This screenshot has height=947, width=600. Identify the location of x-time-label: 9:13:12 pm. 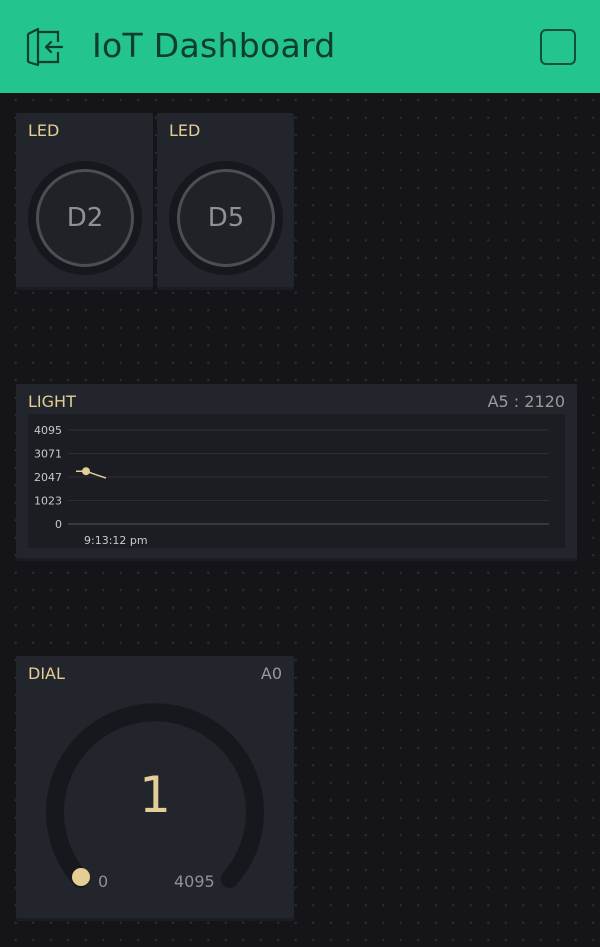
(116, 540).